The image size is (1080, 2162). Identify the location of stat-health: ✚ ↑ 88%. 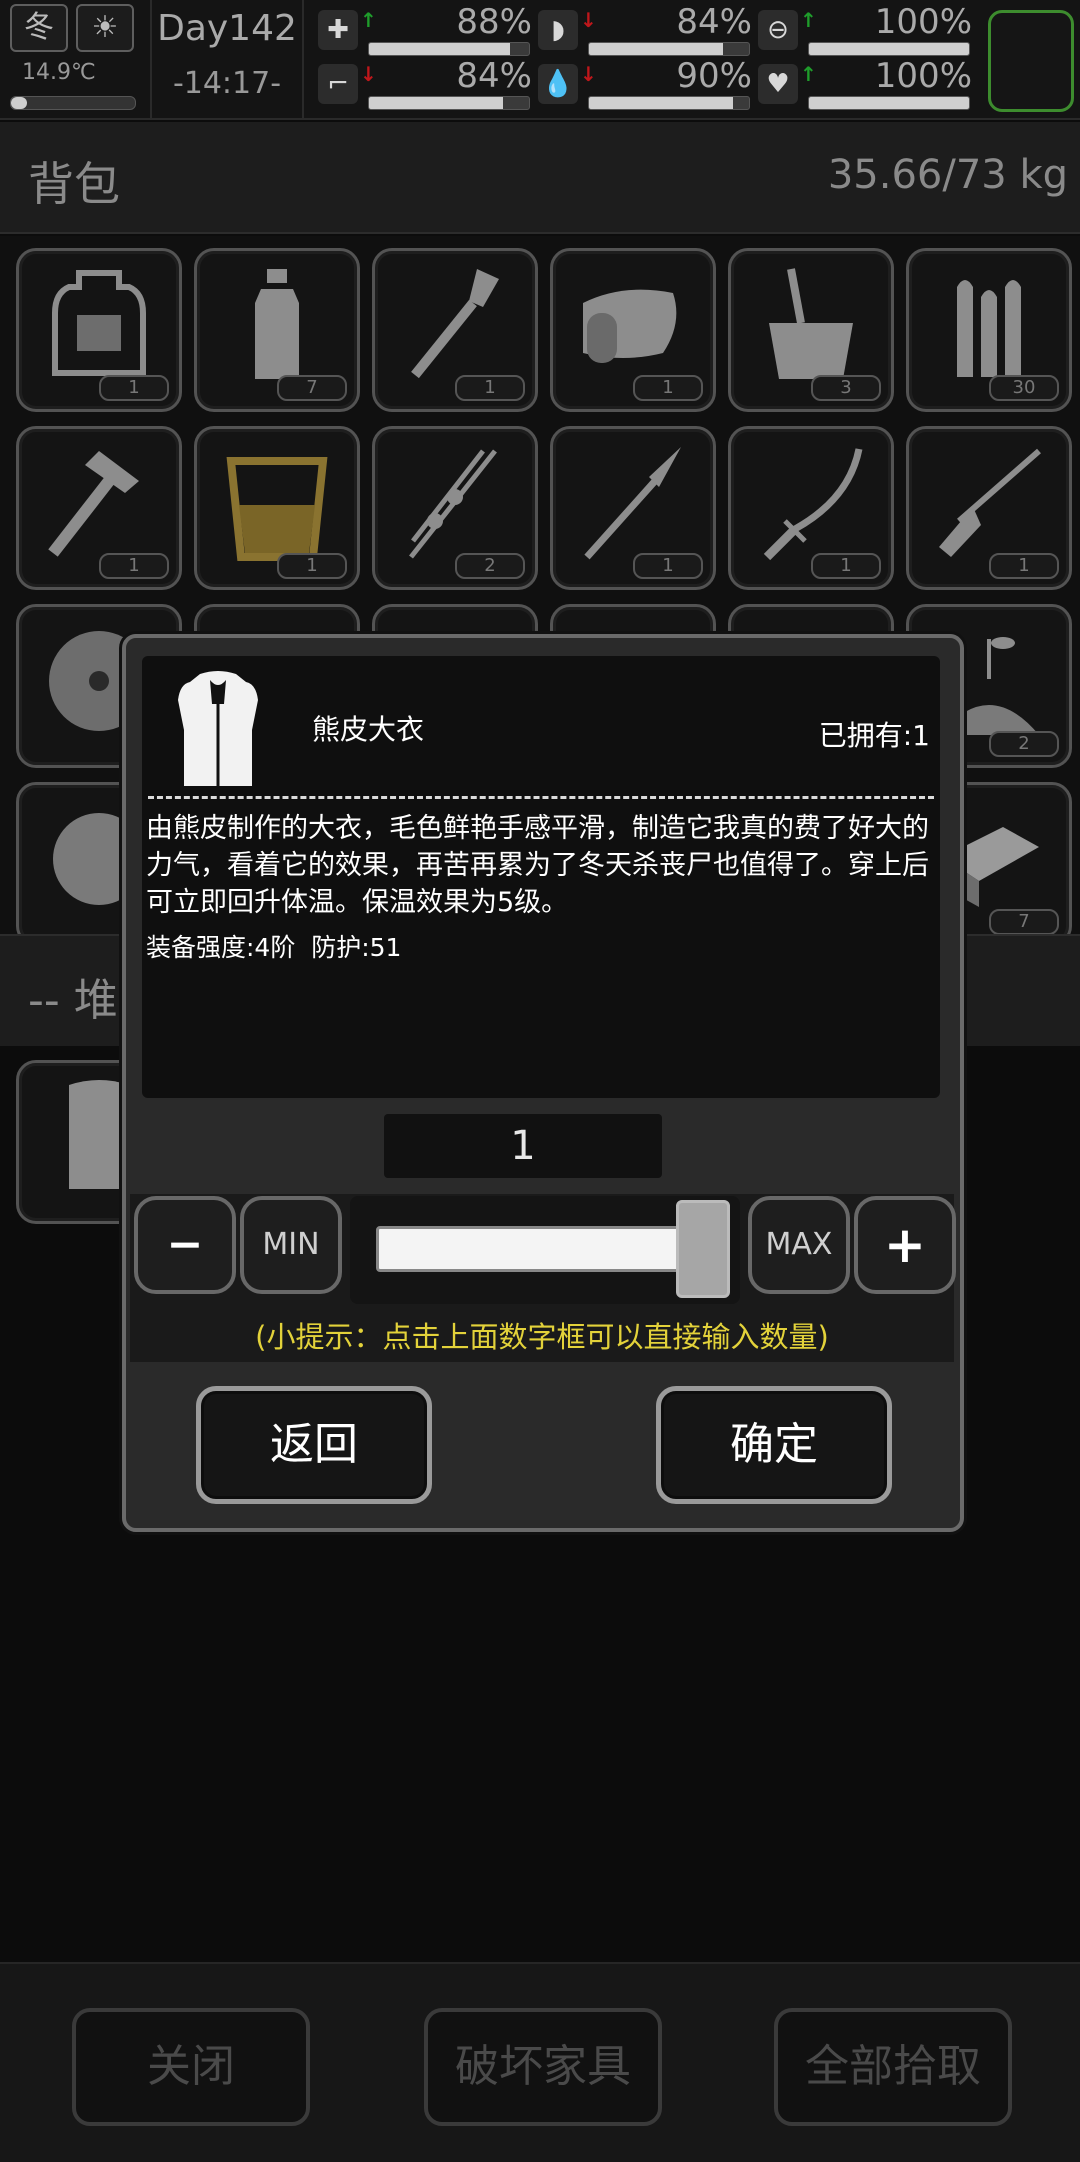
(428, 29).